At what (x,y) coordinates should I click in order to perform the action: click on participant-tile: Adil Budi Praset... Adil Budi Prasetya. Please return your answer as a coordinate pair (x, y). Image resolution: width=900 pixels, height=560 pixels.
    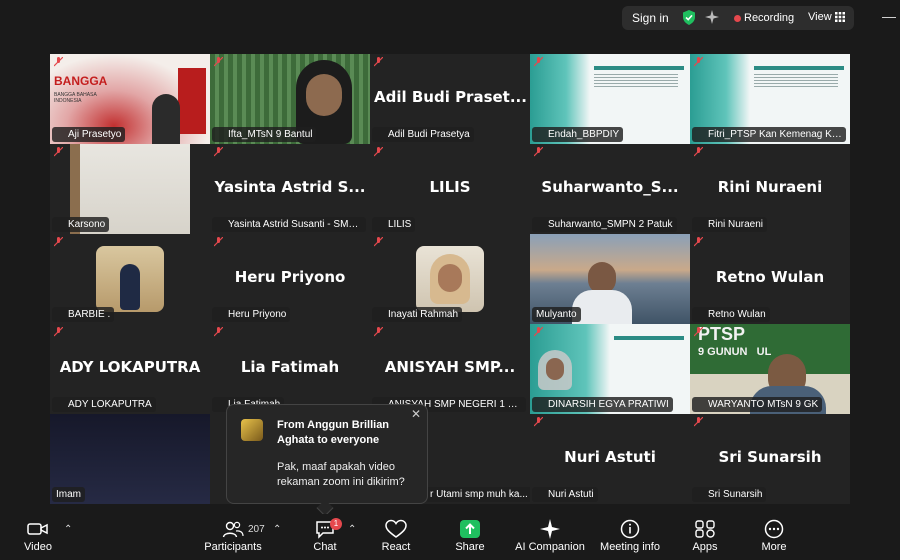
    Looking at the image, I should click on (450, 99).